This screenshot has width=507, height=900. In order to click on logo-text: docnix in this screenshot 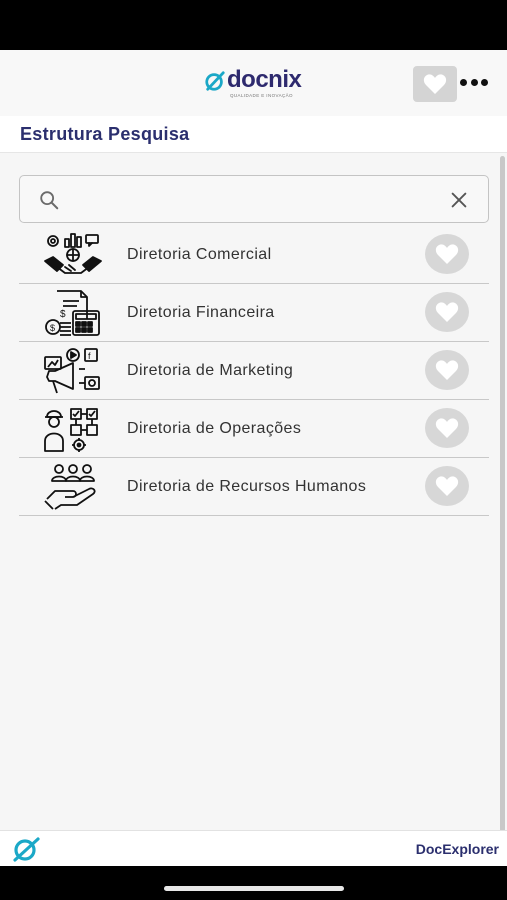, I will do `click(264, 79)`.